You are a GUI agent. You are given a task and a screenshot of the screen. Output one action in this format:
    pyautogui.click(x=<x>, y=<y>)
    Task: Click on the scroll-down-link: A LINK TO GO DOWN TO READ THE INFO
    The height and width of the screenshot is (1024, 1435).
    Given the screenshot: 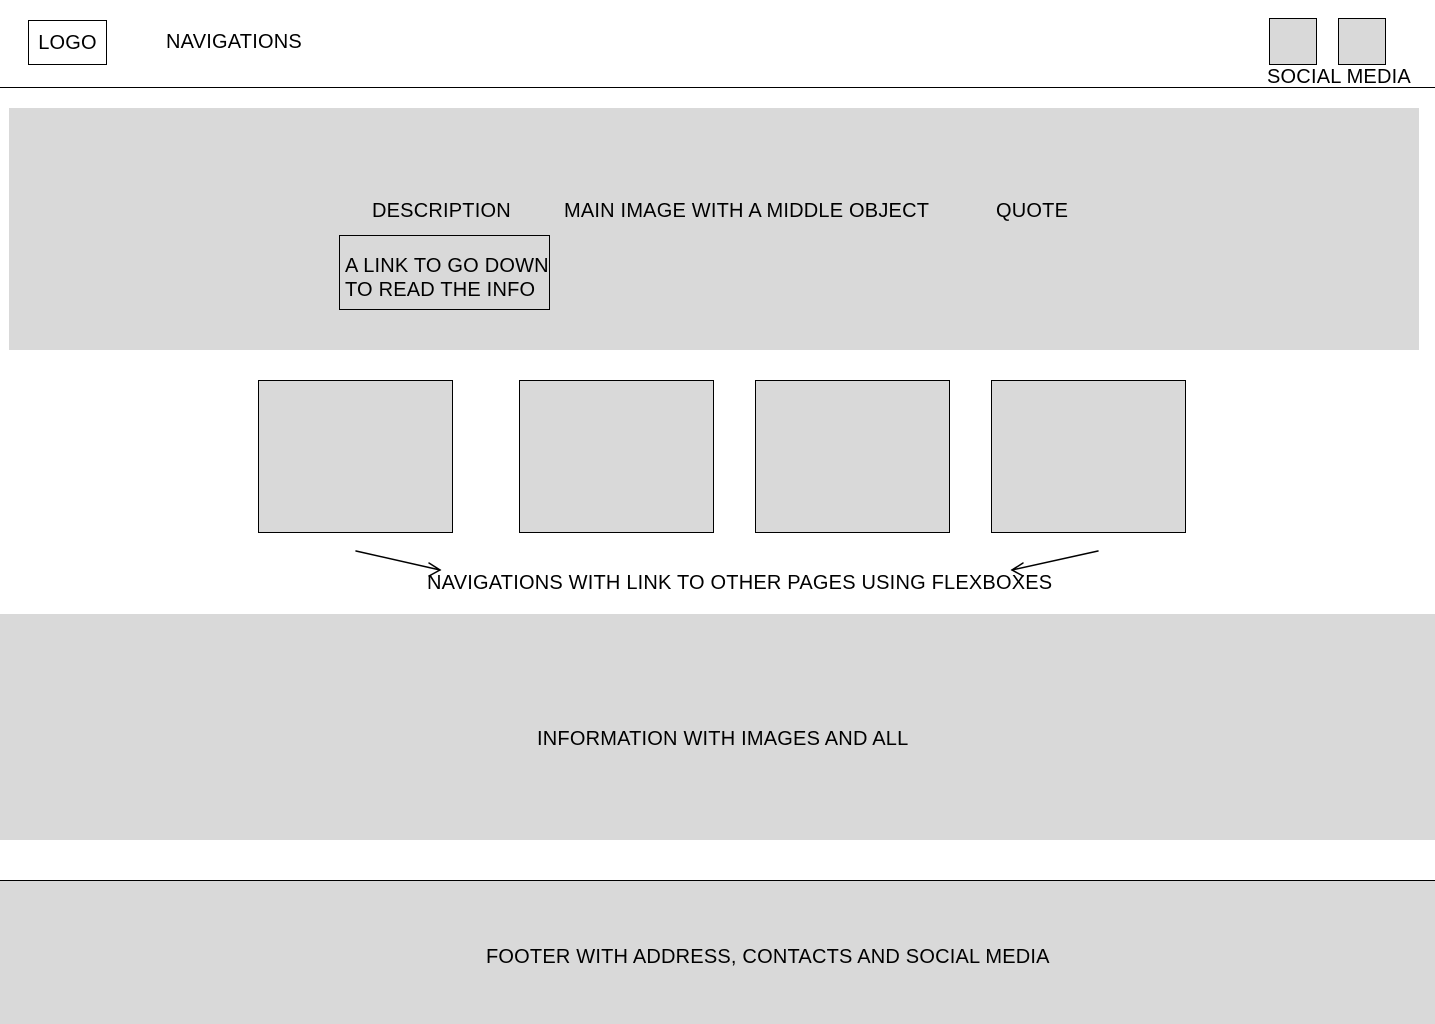 What is the action you would take?
    pyautogui.click(x=444, y=272)
    